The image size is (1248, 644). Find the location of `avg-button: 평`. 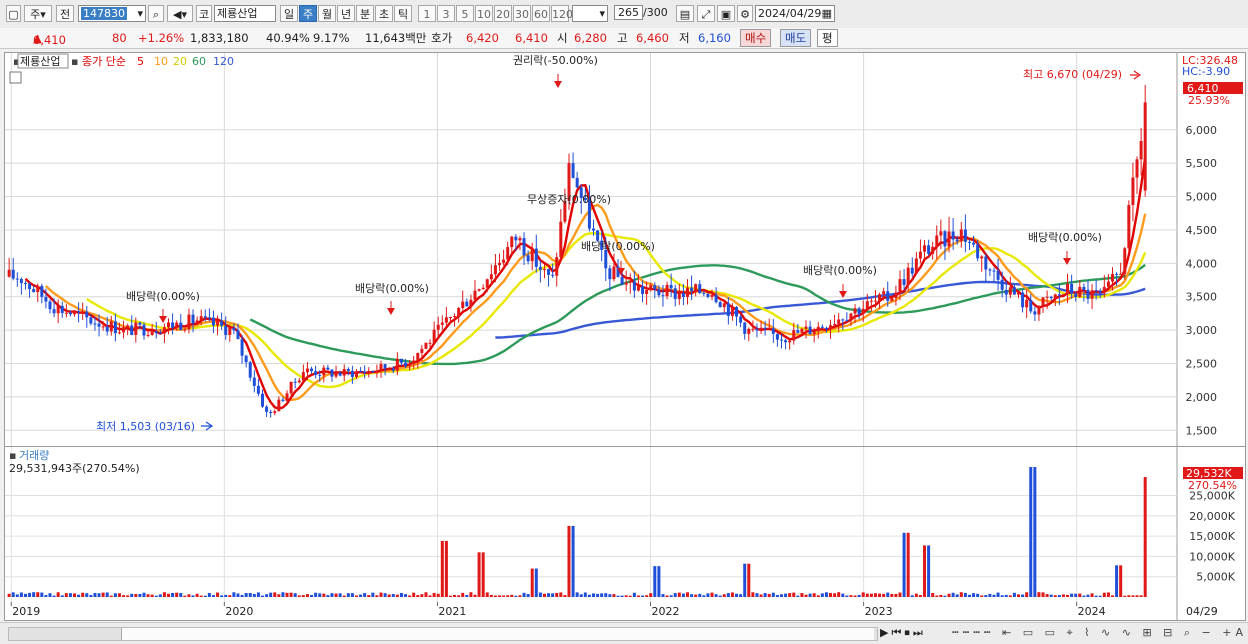

avg-button: 평 is located at coordinates (827, 38).